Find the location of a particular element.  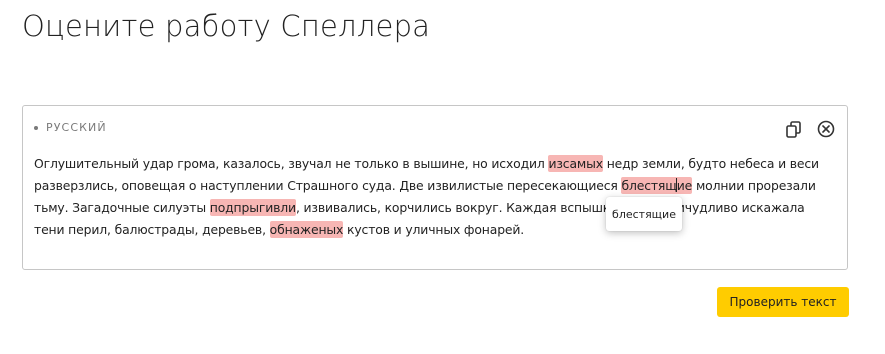

copy-button is located at coordinates (794, 129).